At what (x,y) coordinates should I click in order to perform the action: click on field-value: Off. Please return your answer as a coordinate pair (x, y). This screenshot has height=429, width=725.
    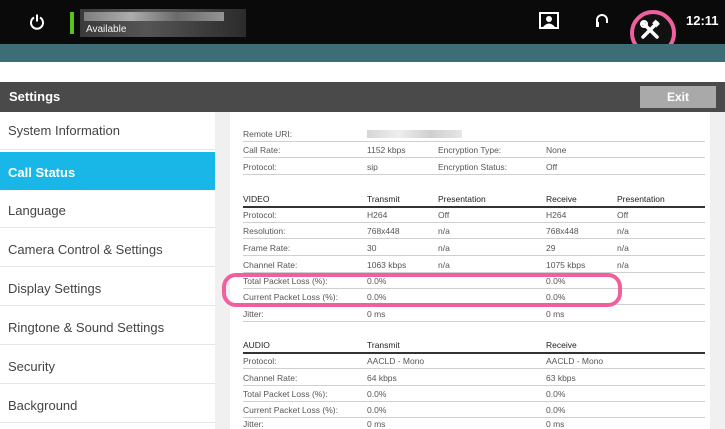
    Looking at the image, I should click on (552, 167).